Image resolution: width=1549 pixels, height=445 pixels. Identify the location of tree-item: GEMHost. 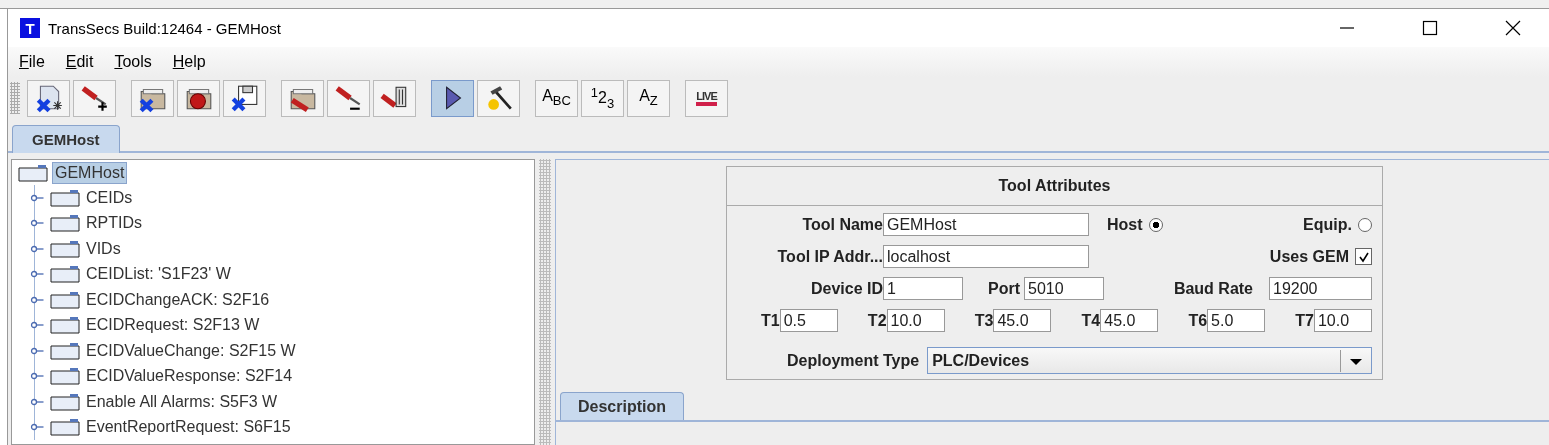
(90, 172).